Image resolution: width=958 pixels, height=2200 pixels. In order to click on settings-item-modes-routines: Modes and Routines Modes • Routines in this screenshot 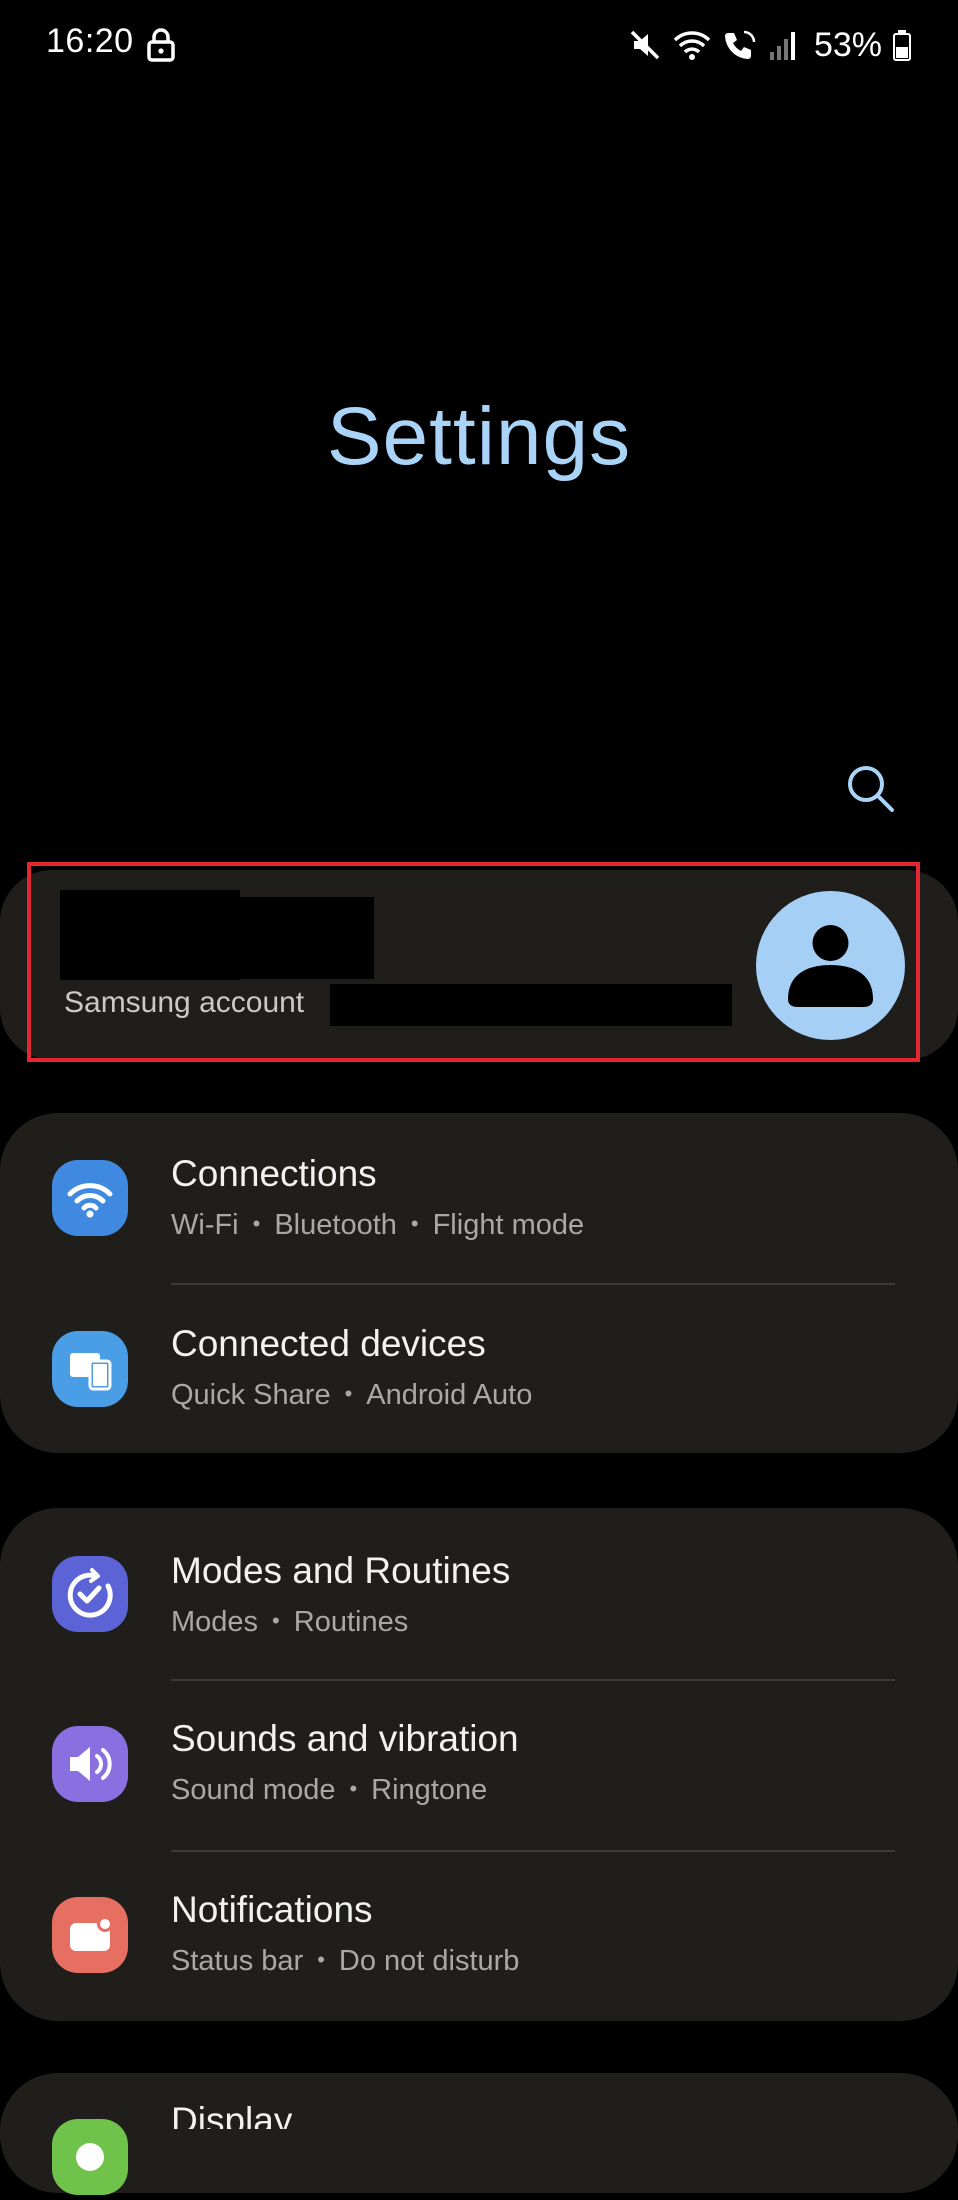, I will do `click(479, 1593)`.